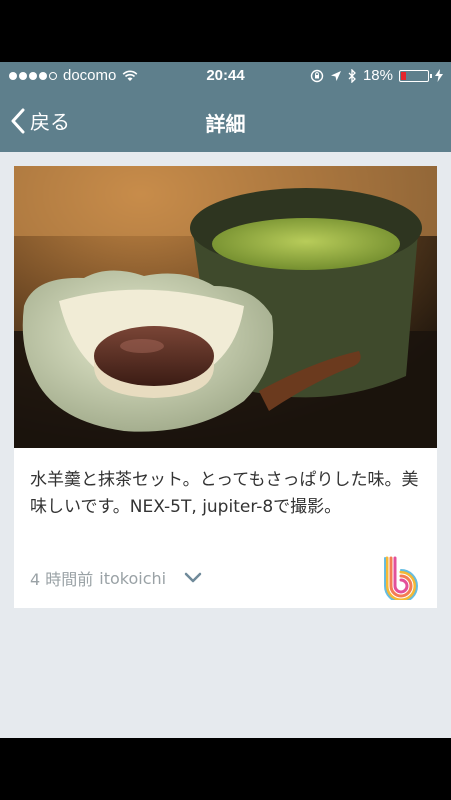 The height and width of the screenshot is (800, 451). I want to click on charging-bolt-icon, so click(439, 75).